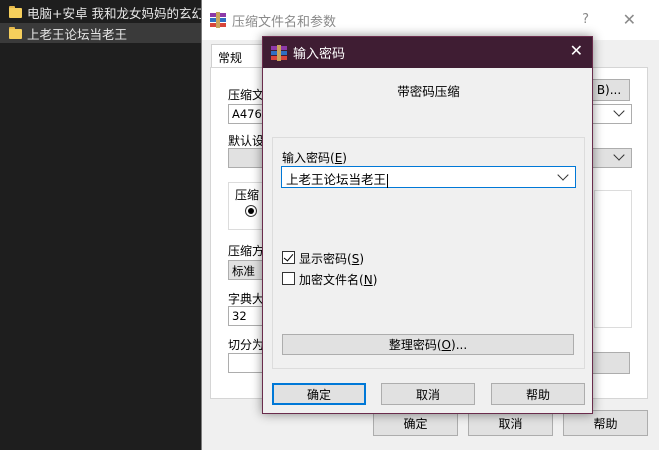 This screenshot has width=659, height=450. I want to click on rar-format-radio, so click(251, 211).